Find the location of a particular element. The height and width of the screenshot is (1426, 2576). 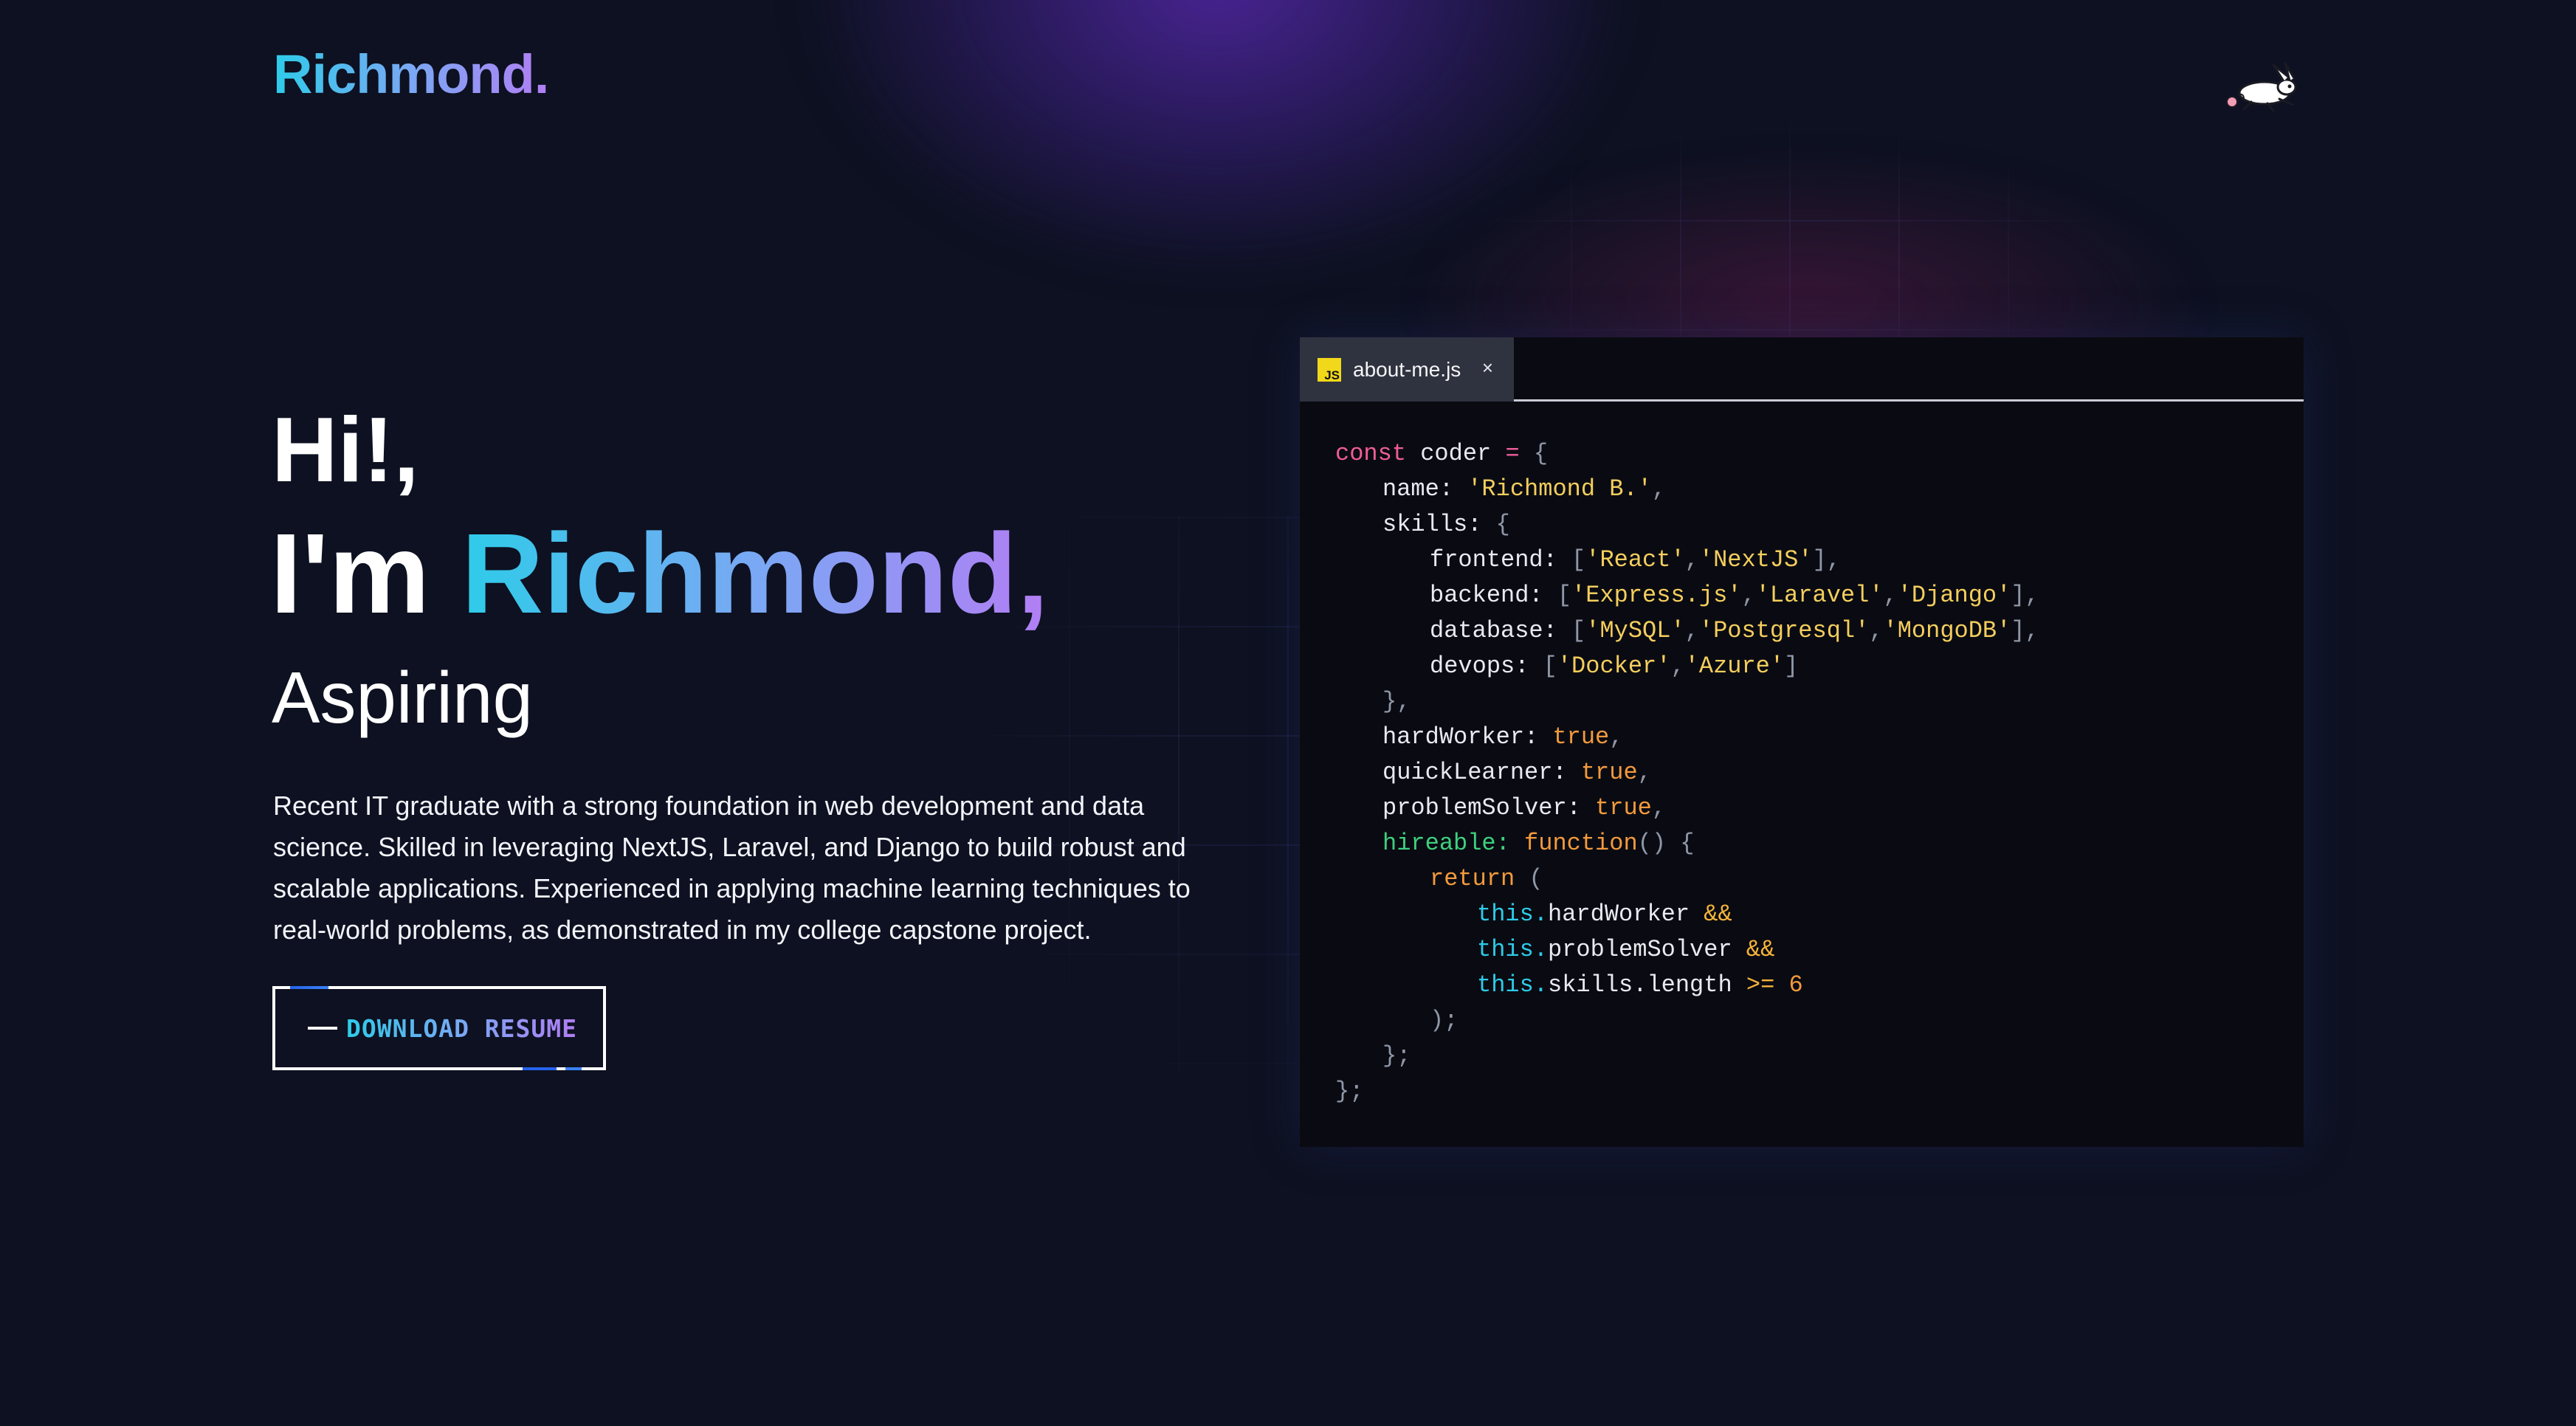

tab-about-me: JS about-me.js × is located at coordinates (1407, 369).